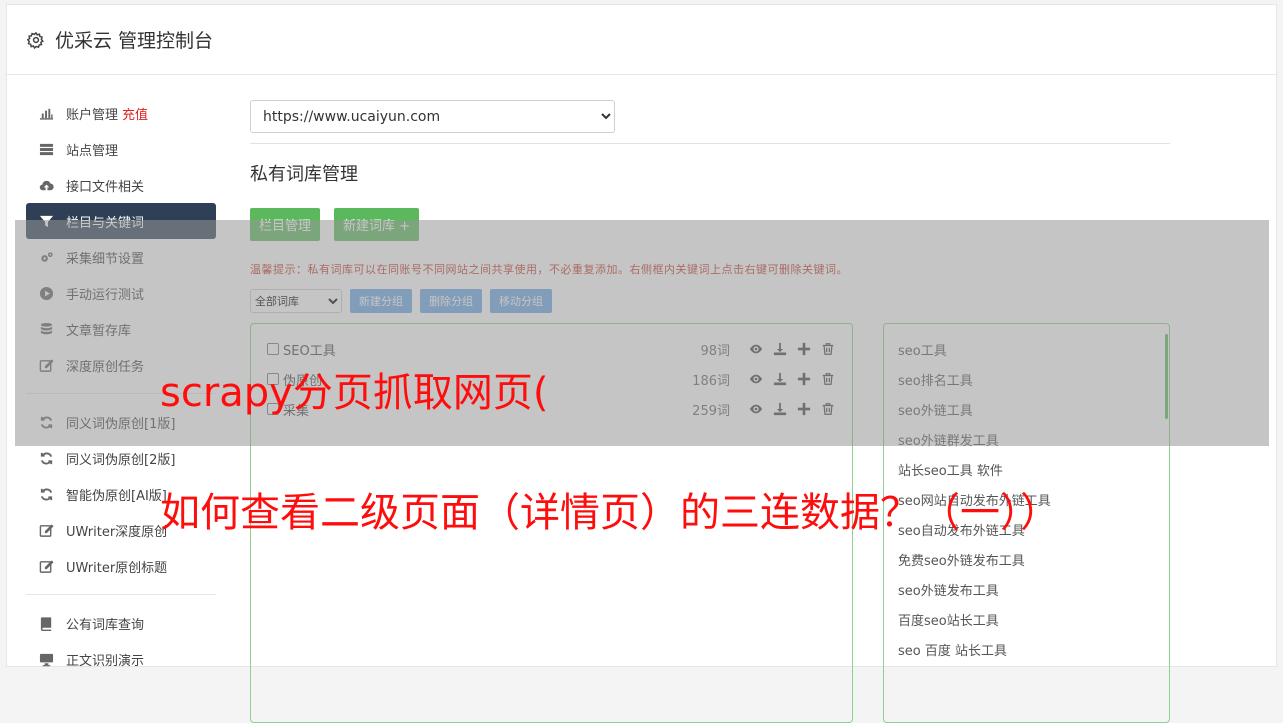 Image resolution: width=1283 pixels, height=723 pixels. What do you see at coordinates (381, 301) in the screenshot?
I see `new-group-button: 新建分组` at bounding box center [381, 301].